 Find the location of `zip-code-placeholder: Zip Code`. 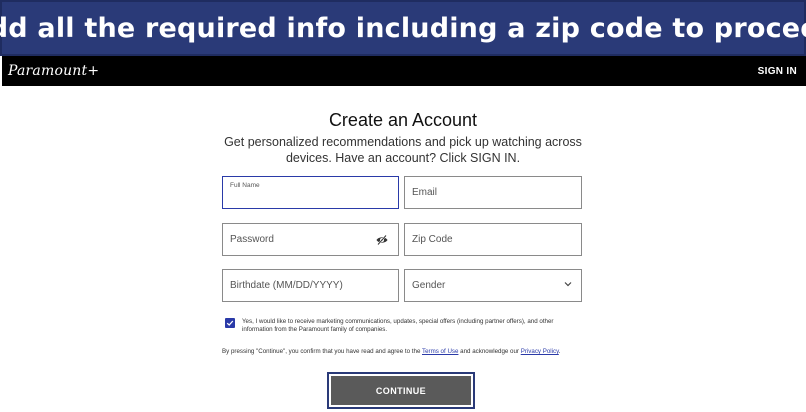

zip-code-placeholder: Zip Code is located at coordinates (432, 239).